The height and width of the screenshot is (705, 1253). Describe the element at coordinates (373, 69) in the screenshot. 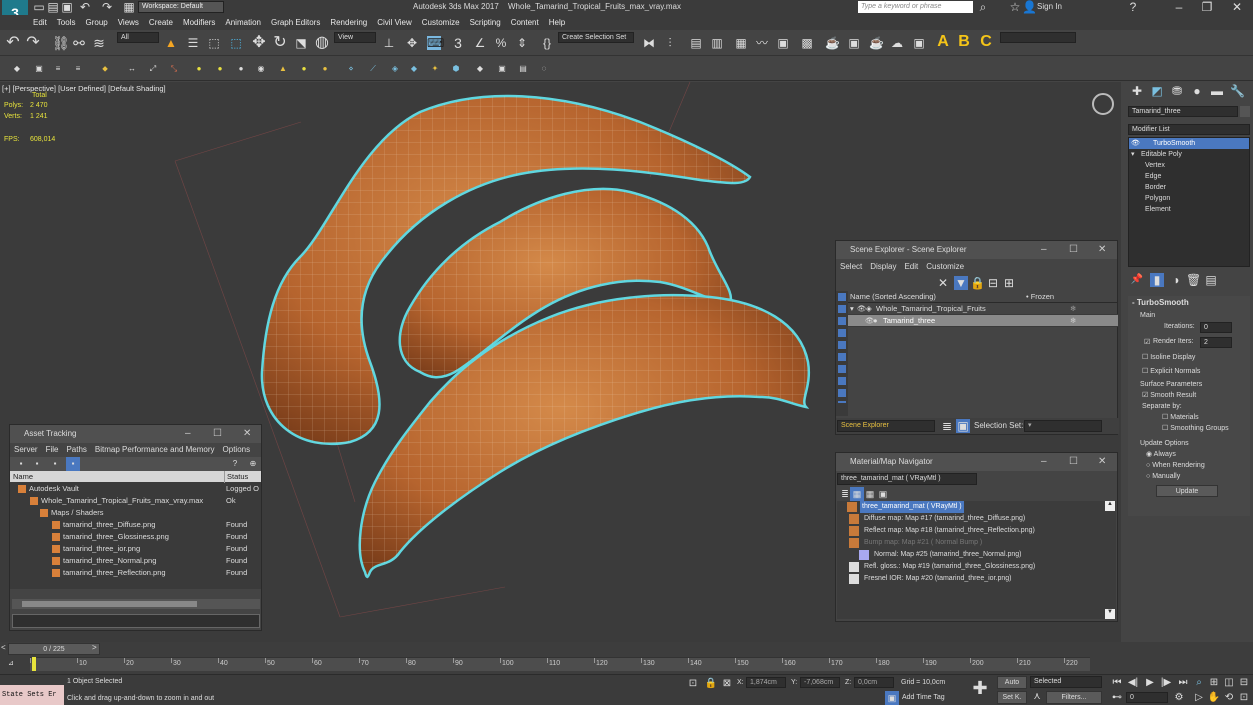

I see `cube-mode-icon: ⟋` at that location.